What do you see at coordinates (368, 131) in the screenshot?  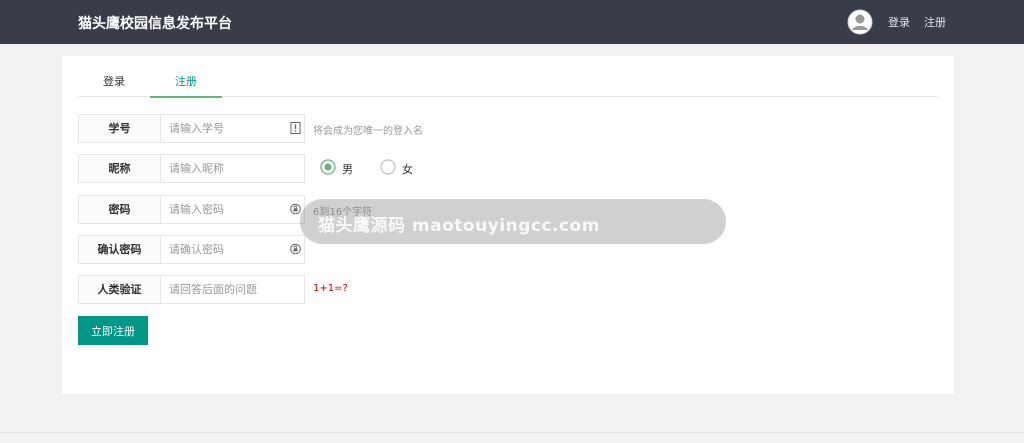 I see `student-id-hint: 将会成为您唯一的登入名` at bounding box center [368, 131].